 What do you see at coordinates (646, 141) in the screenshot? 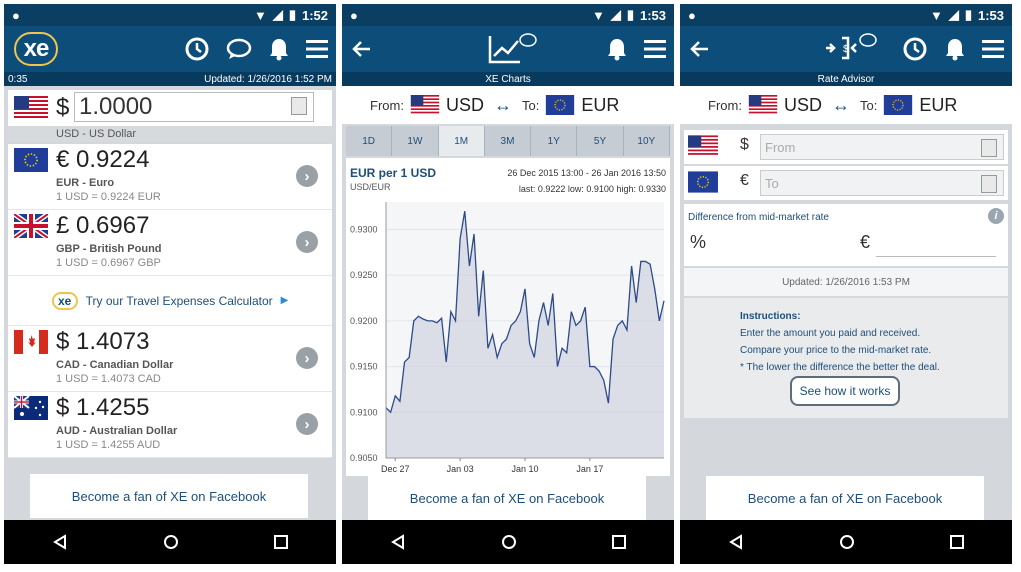
I see `tab-10y: 10Y` at bounding box center [646, 141].